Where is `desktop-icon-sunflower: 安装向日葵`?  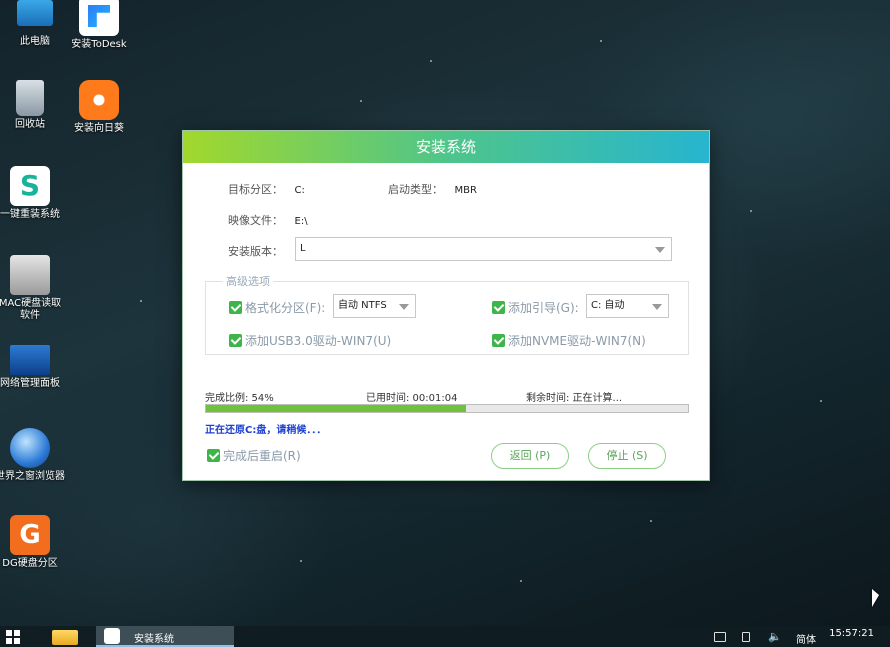 desktop-icon-sunflower: 安装向日葵 is located at coordinates (99, 107).